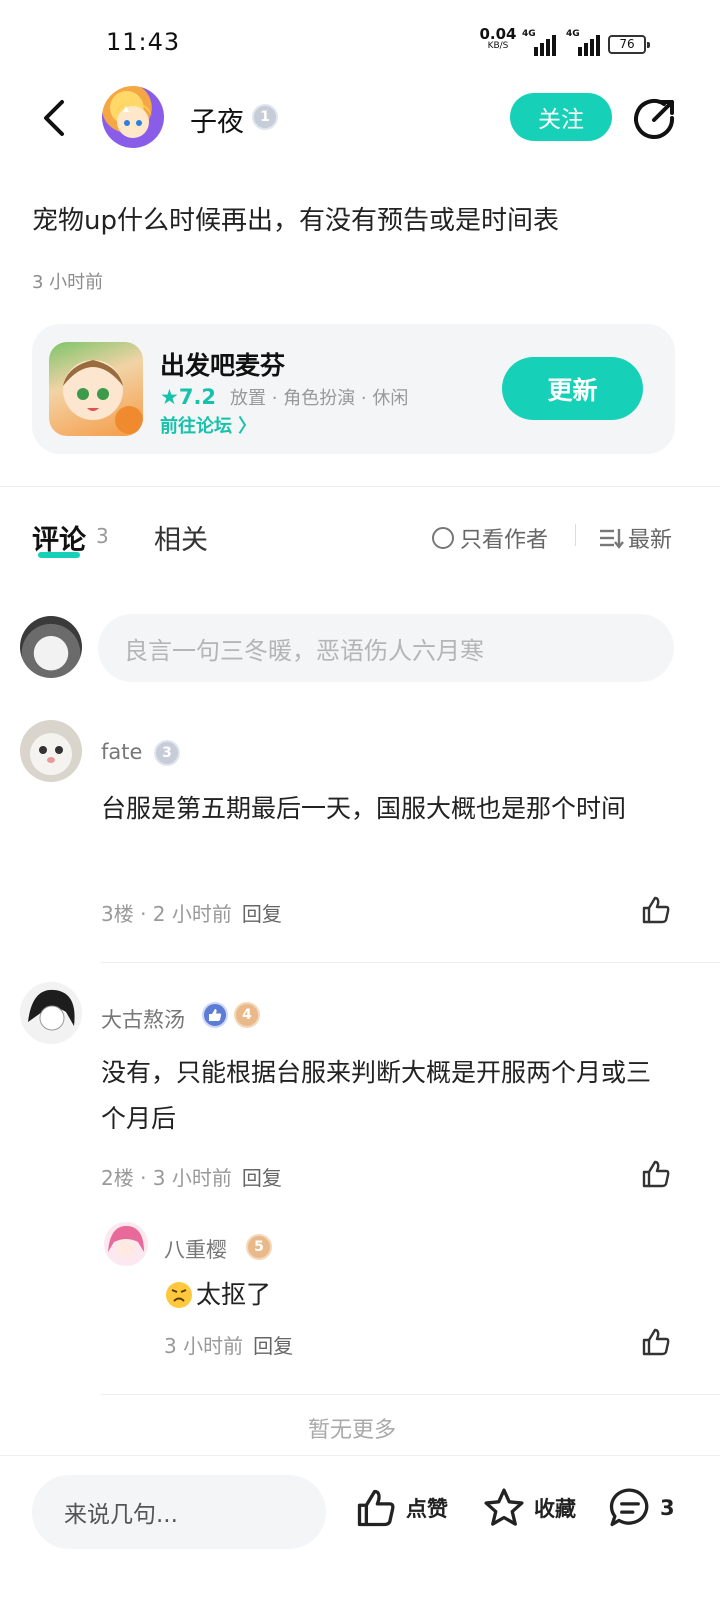 The width and height of the screenshot is (720, 1600). I want to click on forum-link: 前往论坛 〉, so click(208, 425).